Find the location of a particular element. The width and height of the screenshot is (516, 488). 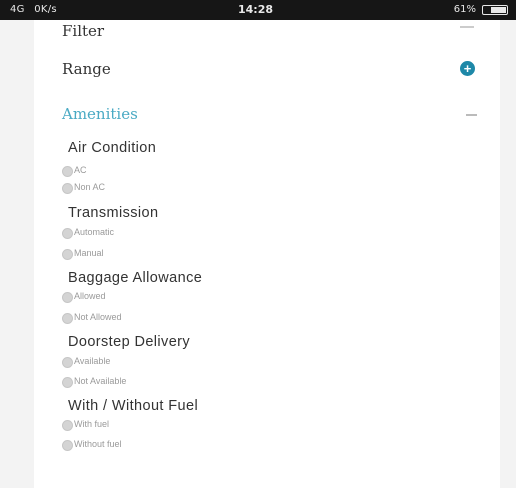

group-title-air-condition: Air Condition is located at coordinates (112, 148).